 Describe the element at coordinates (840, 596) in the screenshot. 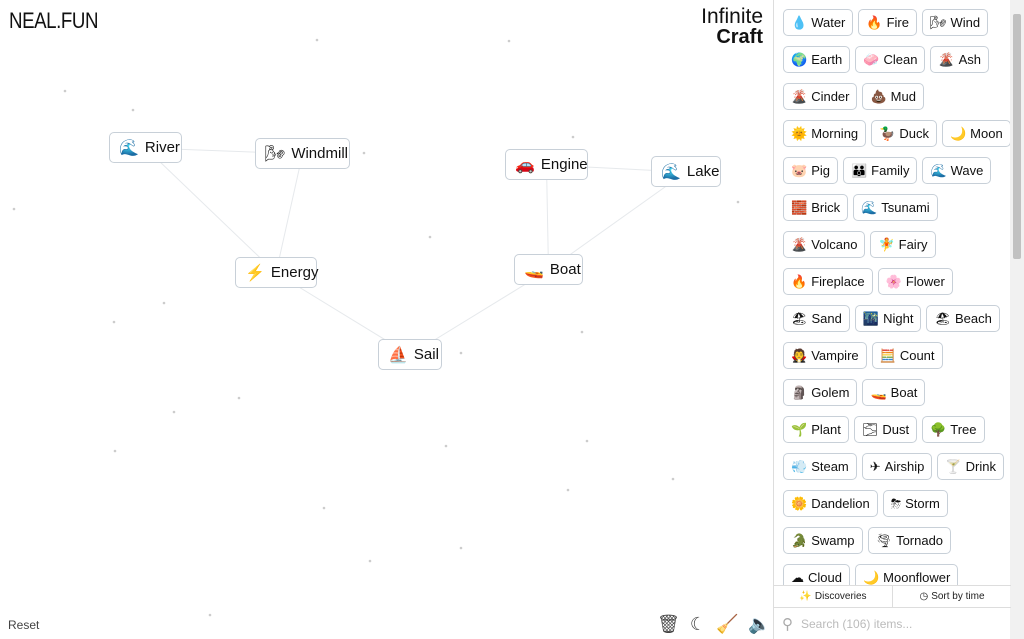

I see `discoveries-label: Discoveries` at that location.